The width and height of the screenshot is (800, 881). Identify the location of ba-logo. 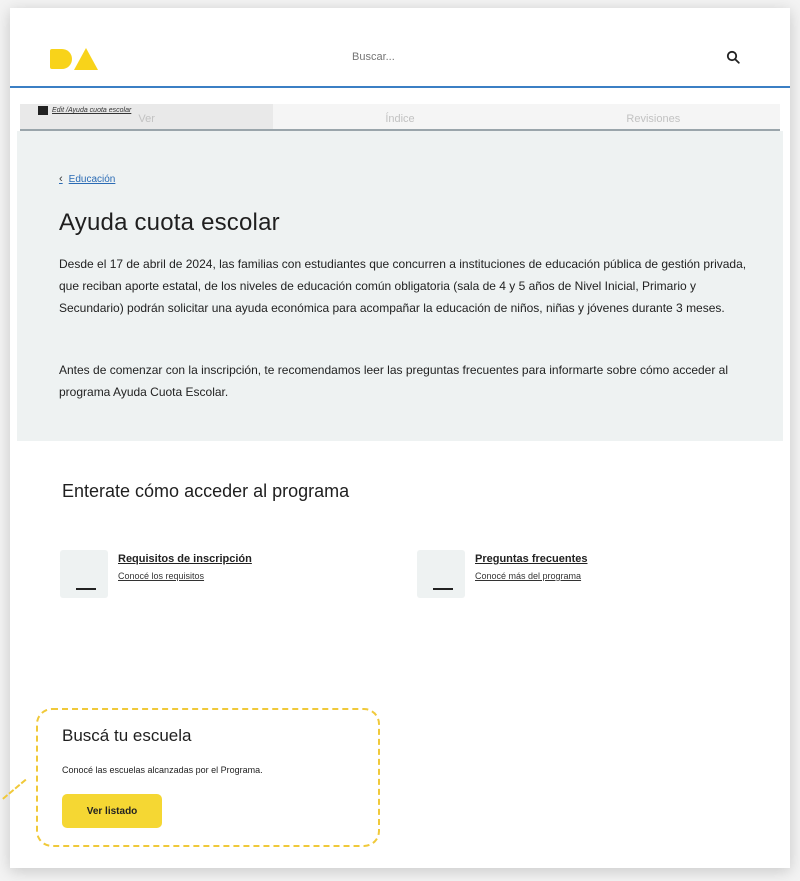
(74, 59).